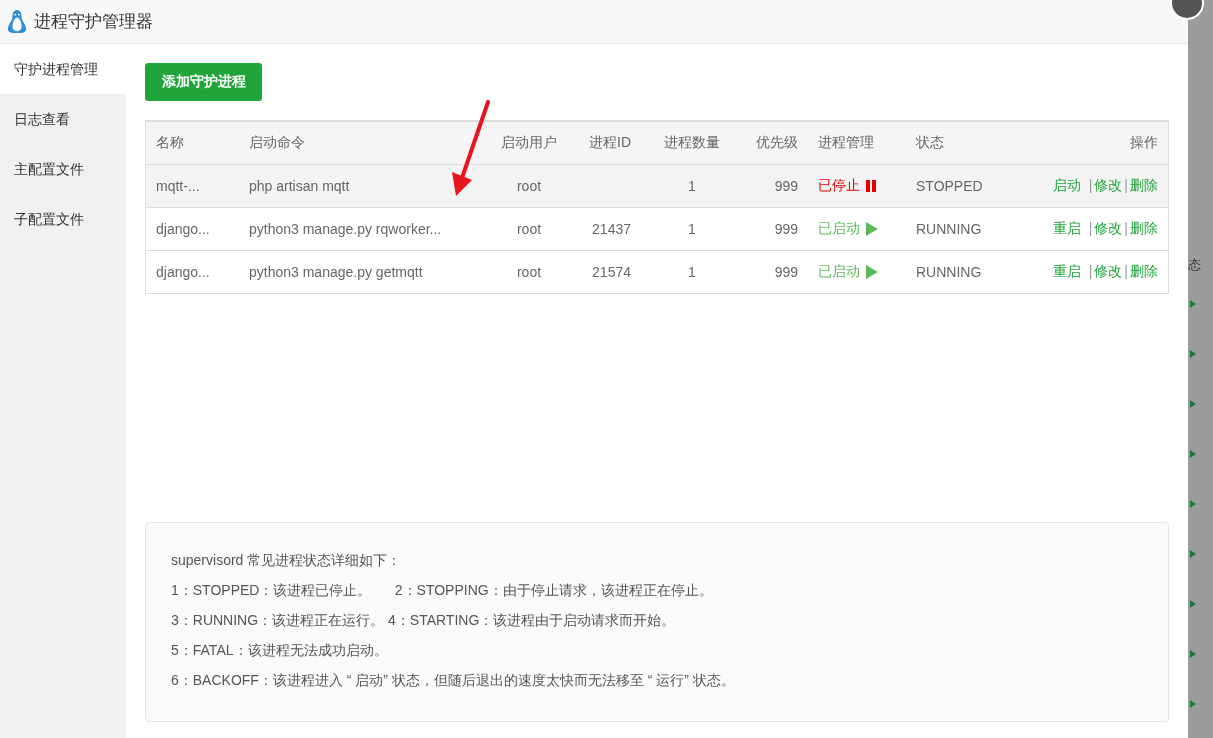  I want to click on table-cell-text: STOPPED, so click(949, 186).